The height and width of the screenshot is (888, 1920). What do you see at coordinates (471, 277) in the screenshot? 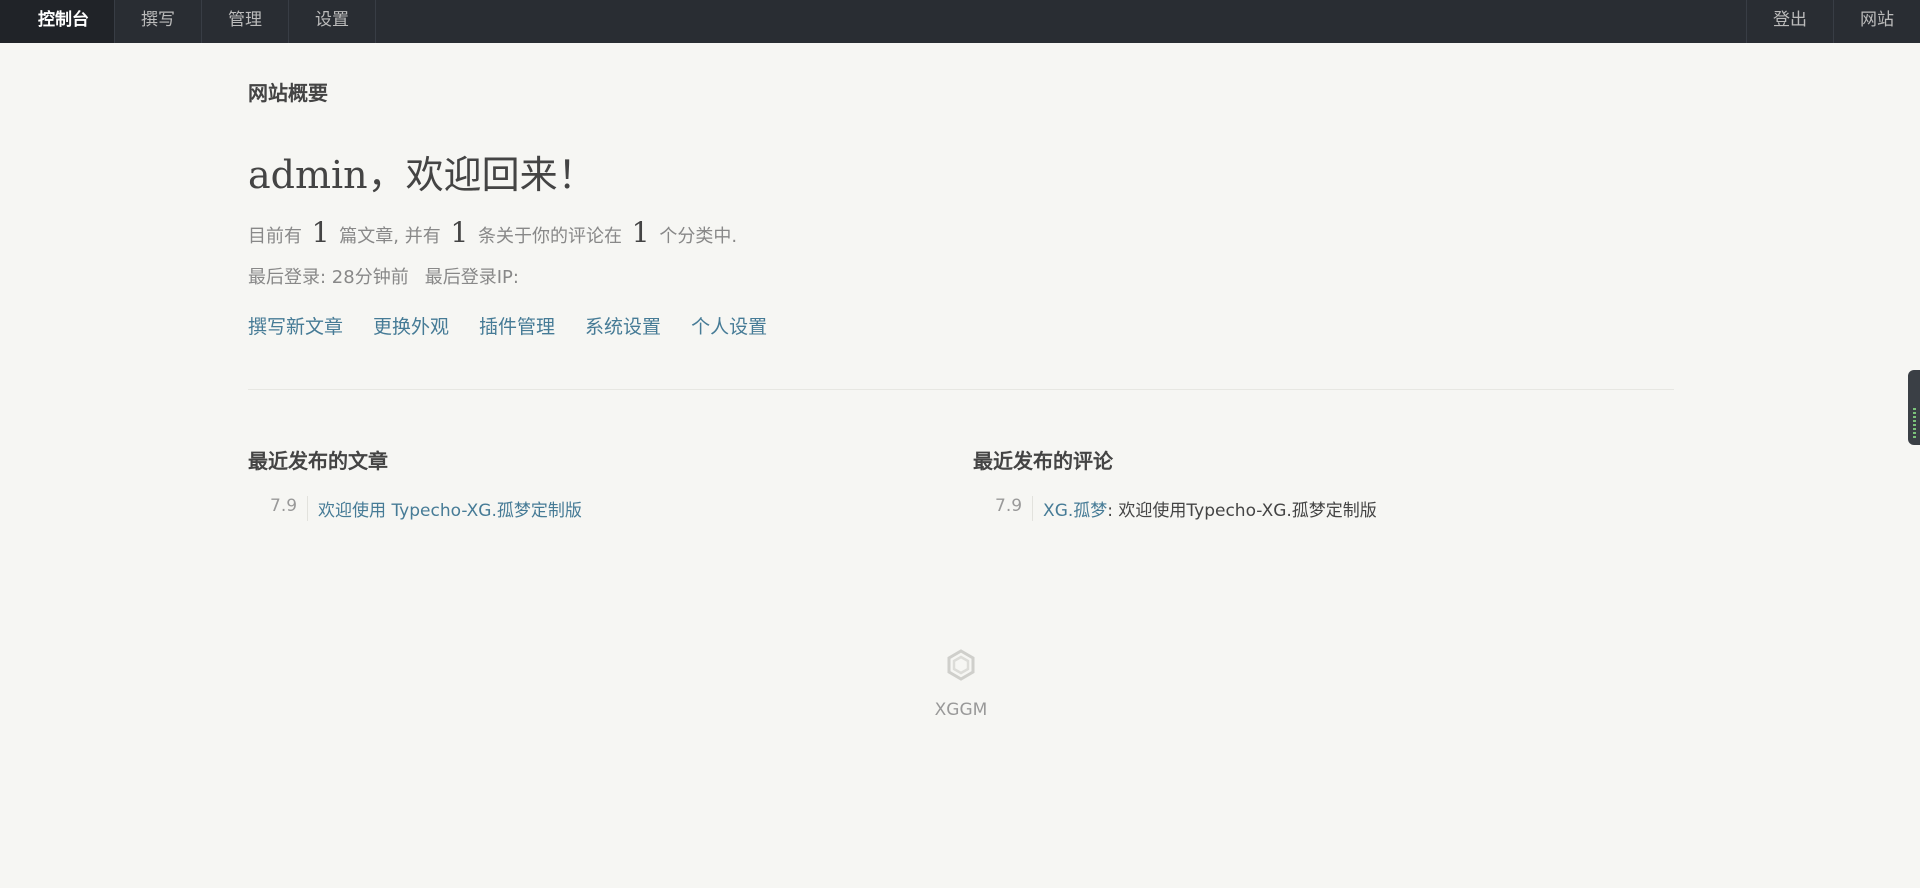
I see `last-login-ip: 最后登录IP:` at bounding box center [471, 277].